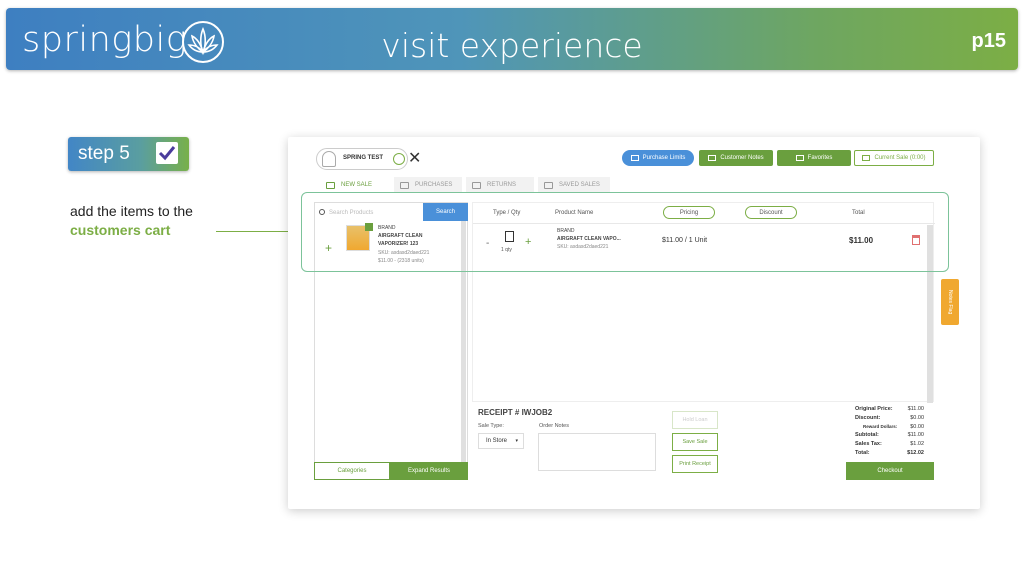  What do you see at coordinates (399, 159) in the screenshot?
I see `edit-customer-icon` at bounding box center [399, 159].